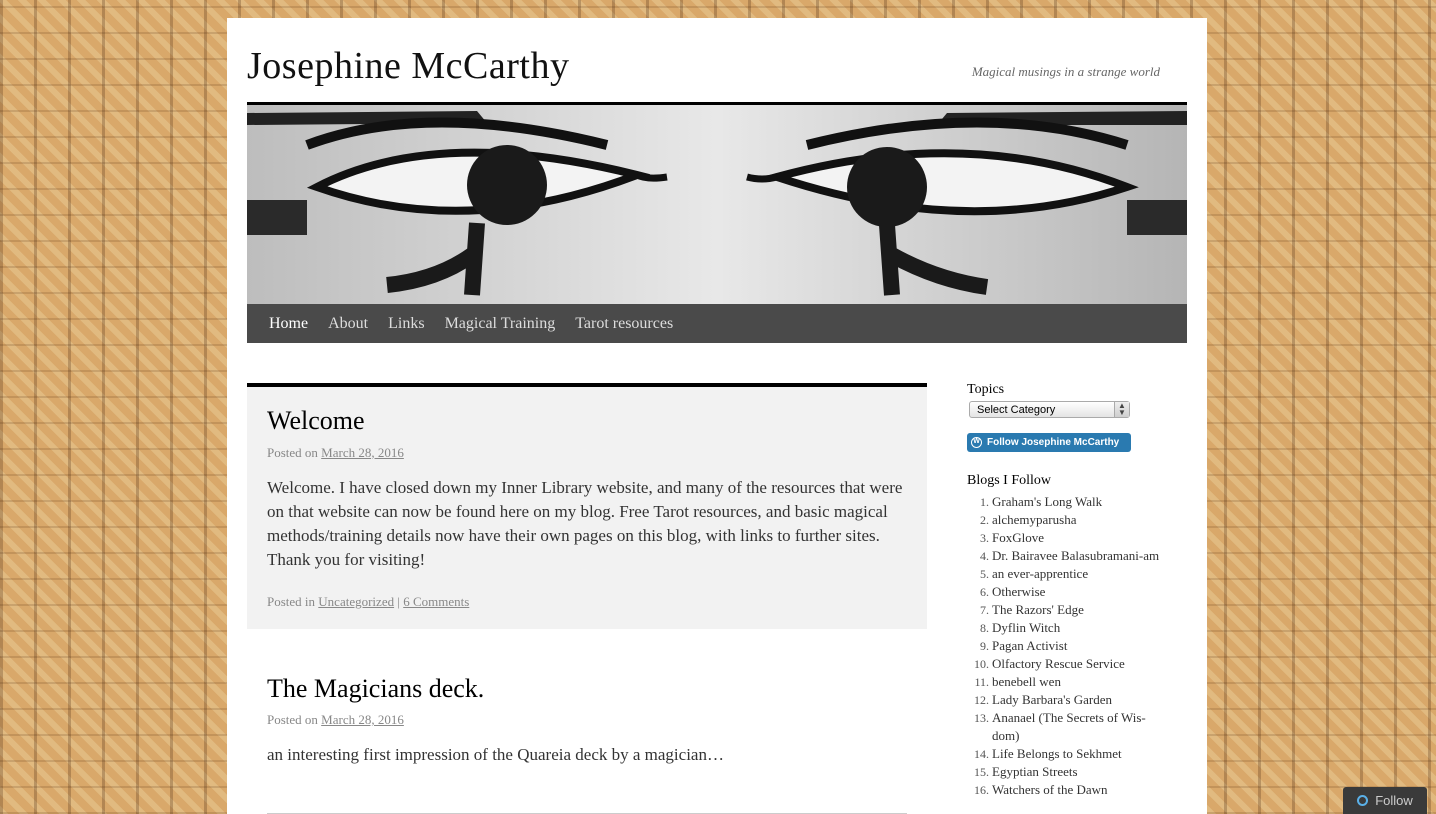 The width and height of the screenshot is (1436, 814). I want to click on post-title: Welcome, so click(587, 421).